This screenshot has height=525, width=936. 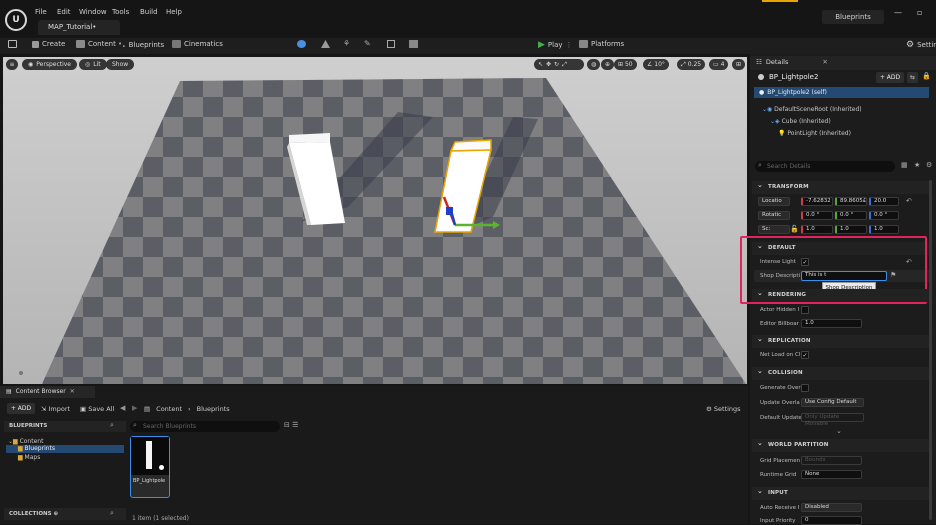 What do you see at coordinates (569, 45) in the screenshot?
I see `play-options-icon: ⋮` at bounding box center [569, 45].